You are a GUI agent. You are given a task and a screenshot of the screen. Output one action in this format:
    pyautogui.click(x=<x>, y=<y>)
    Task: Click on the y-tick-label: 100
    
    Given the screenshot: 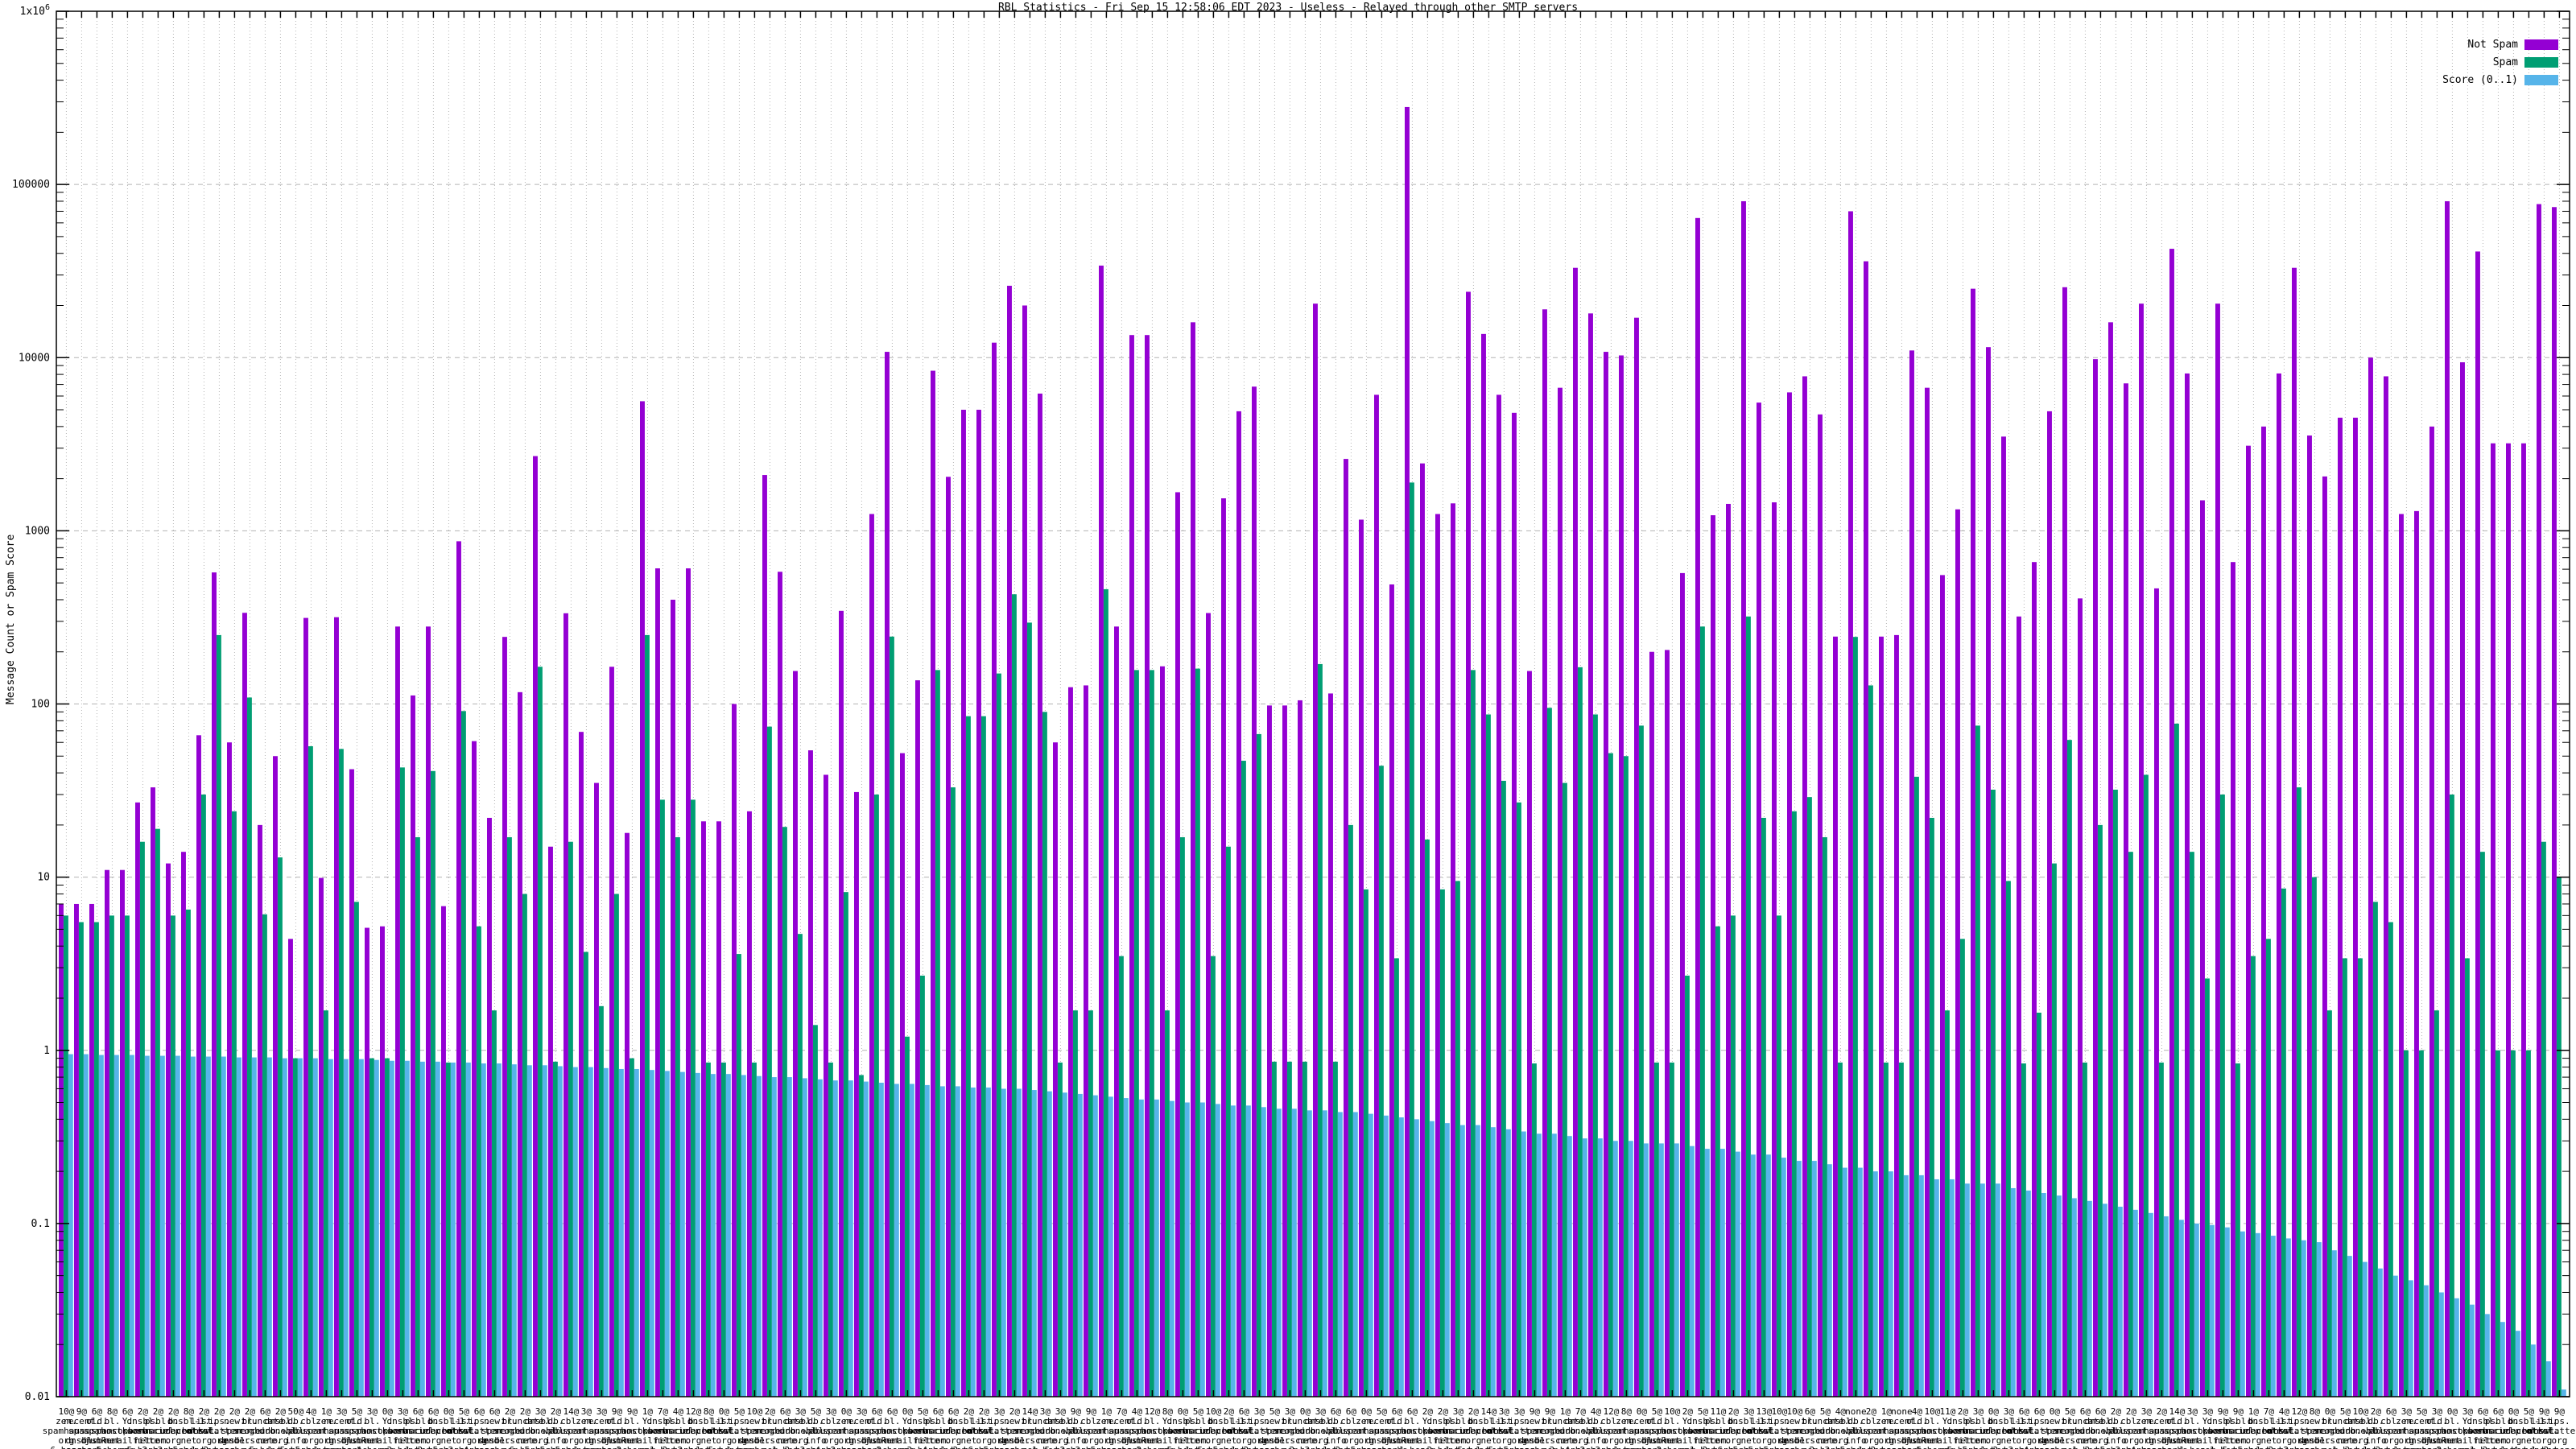 What is the action you would take?
    pyautogui.click(x=40, y=705)
    